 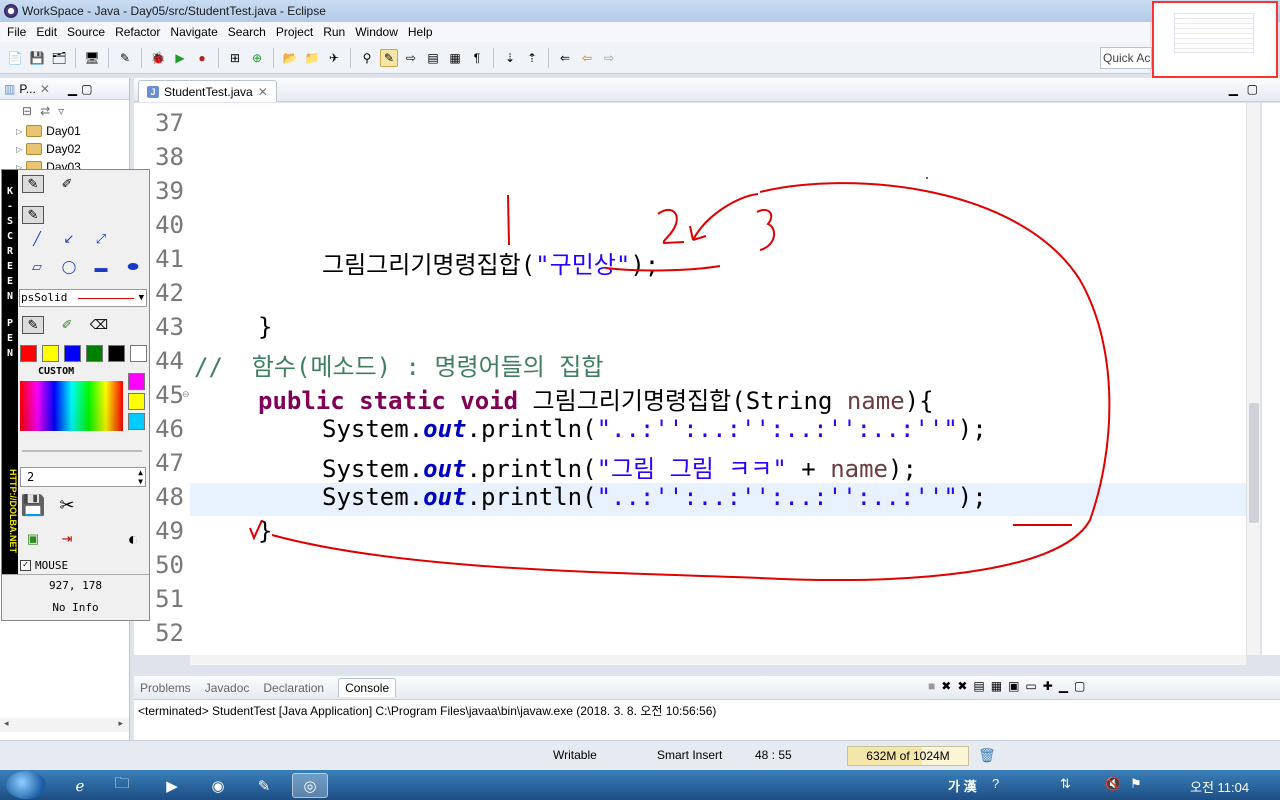 I want to click on debug-icon: 🐞, so click(x=158, y=58).